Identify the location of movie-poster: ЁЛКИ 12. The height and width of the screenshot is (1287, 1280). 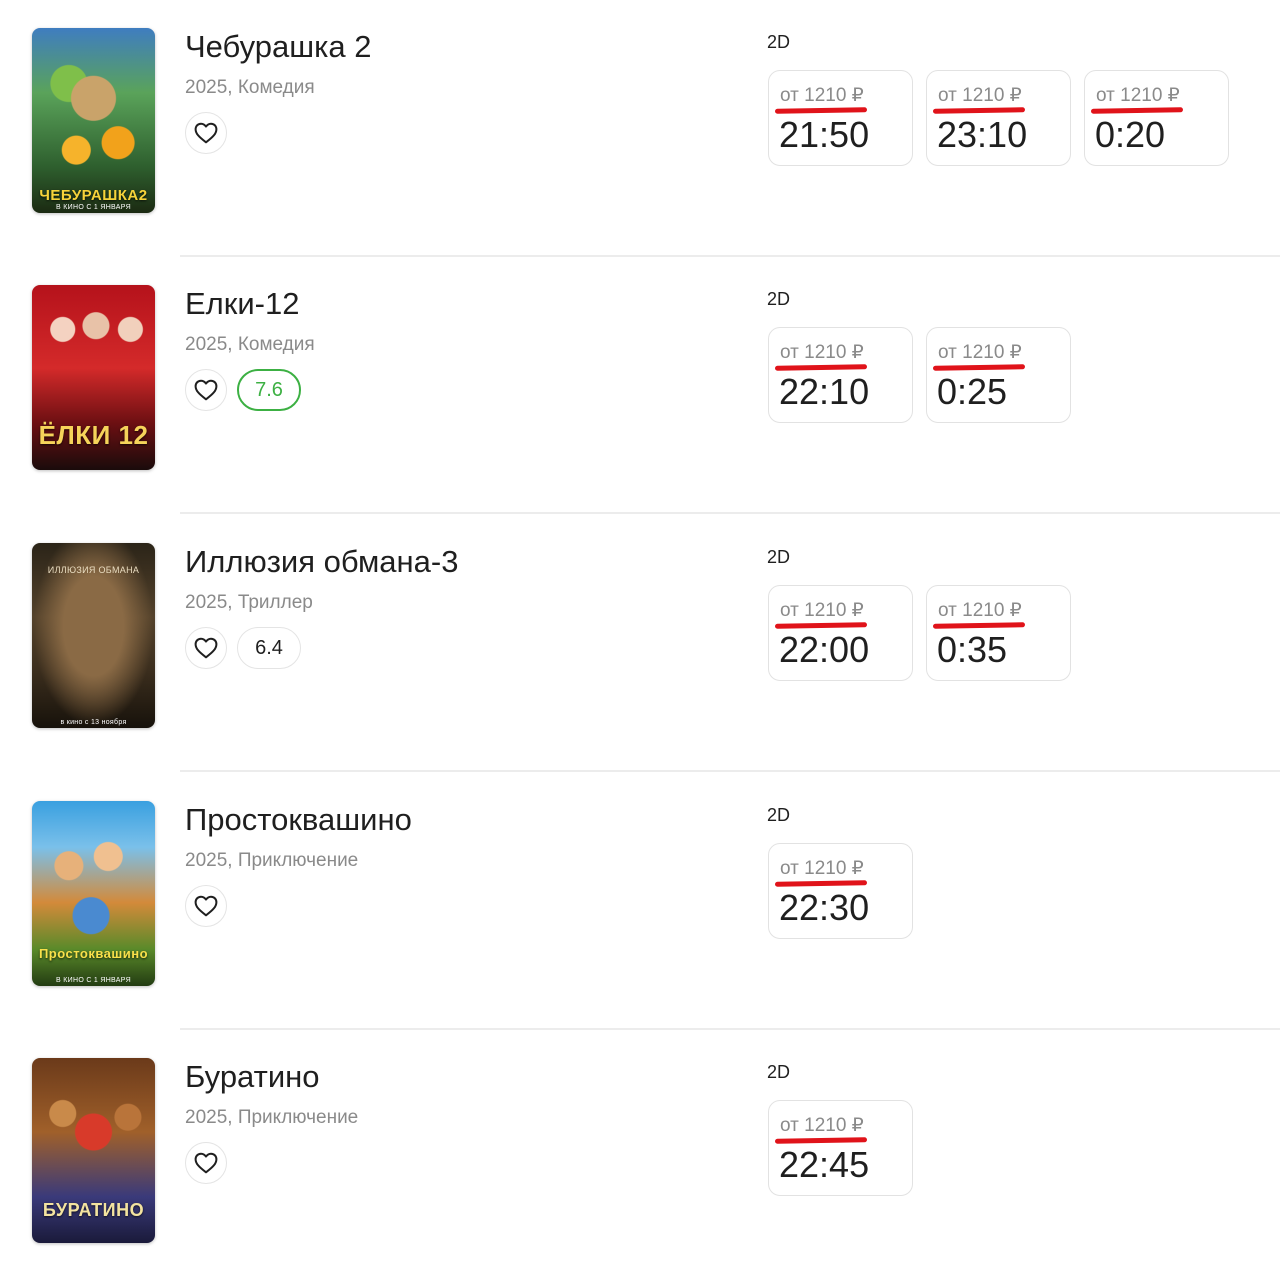
(93, 377).